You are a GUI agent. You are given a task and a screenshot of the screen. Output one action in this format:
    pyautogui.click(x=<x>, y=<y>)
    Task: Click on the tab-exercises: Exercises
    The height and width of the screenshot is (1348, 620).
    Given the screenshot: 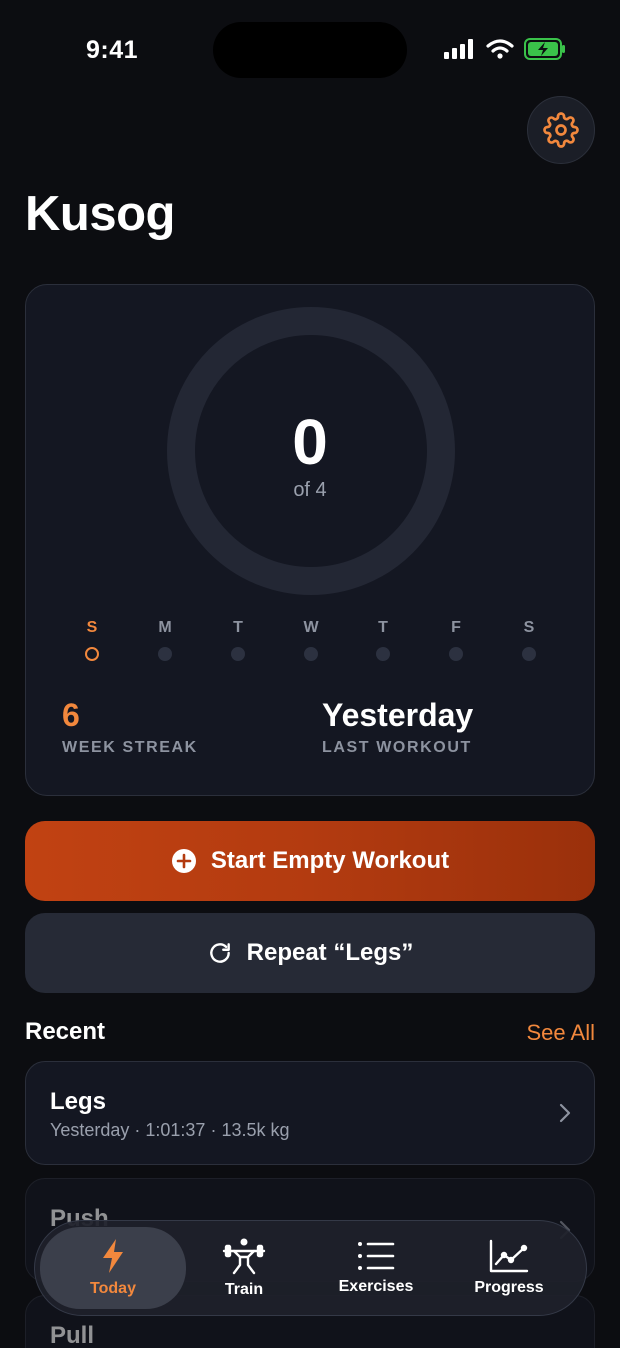 What is the action you would take?
    pyautogui.click(x=376, y=1268)
    